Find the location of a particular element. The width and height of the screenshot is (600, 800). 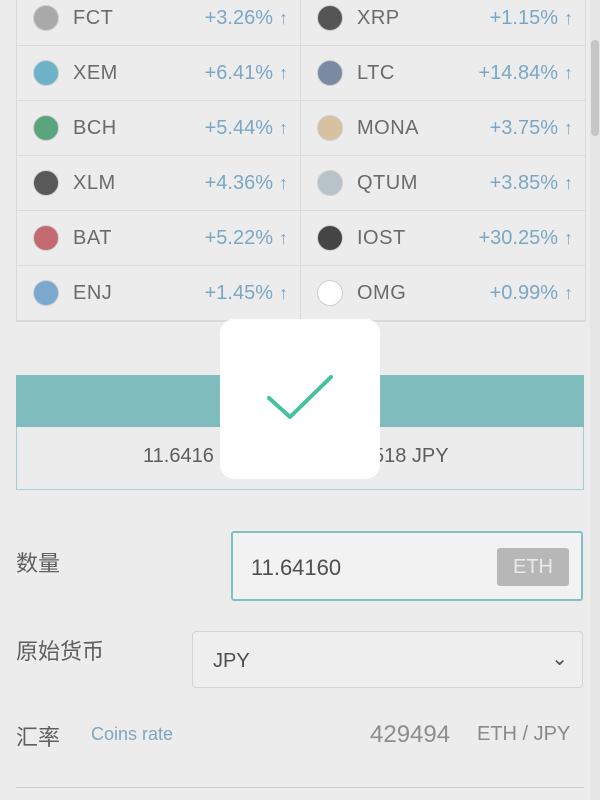

coin-row: OMG +0.99% ↑ is located at coordinates (443, 293).